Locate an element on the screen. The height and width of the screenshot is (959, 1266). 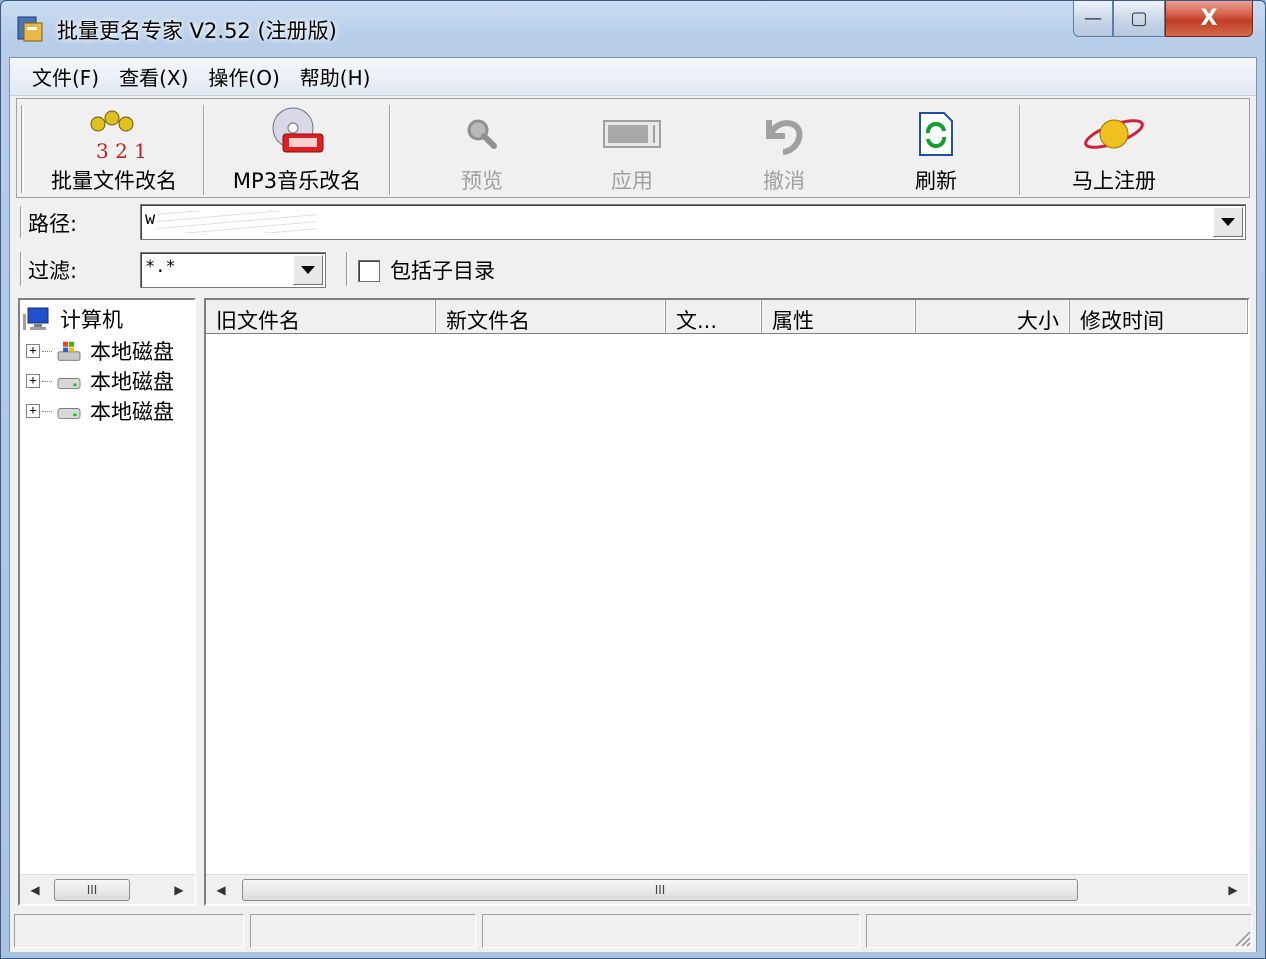
minimize-button: — is located at coordinates (1093, 19).